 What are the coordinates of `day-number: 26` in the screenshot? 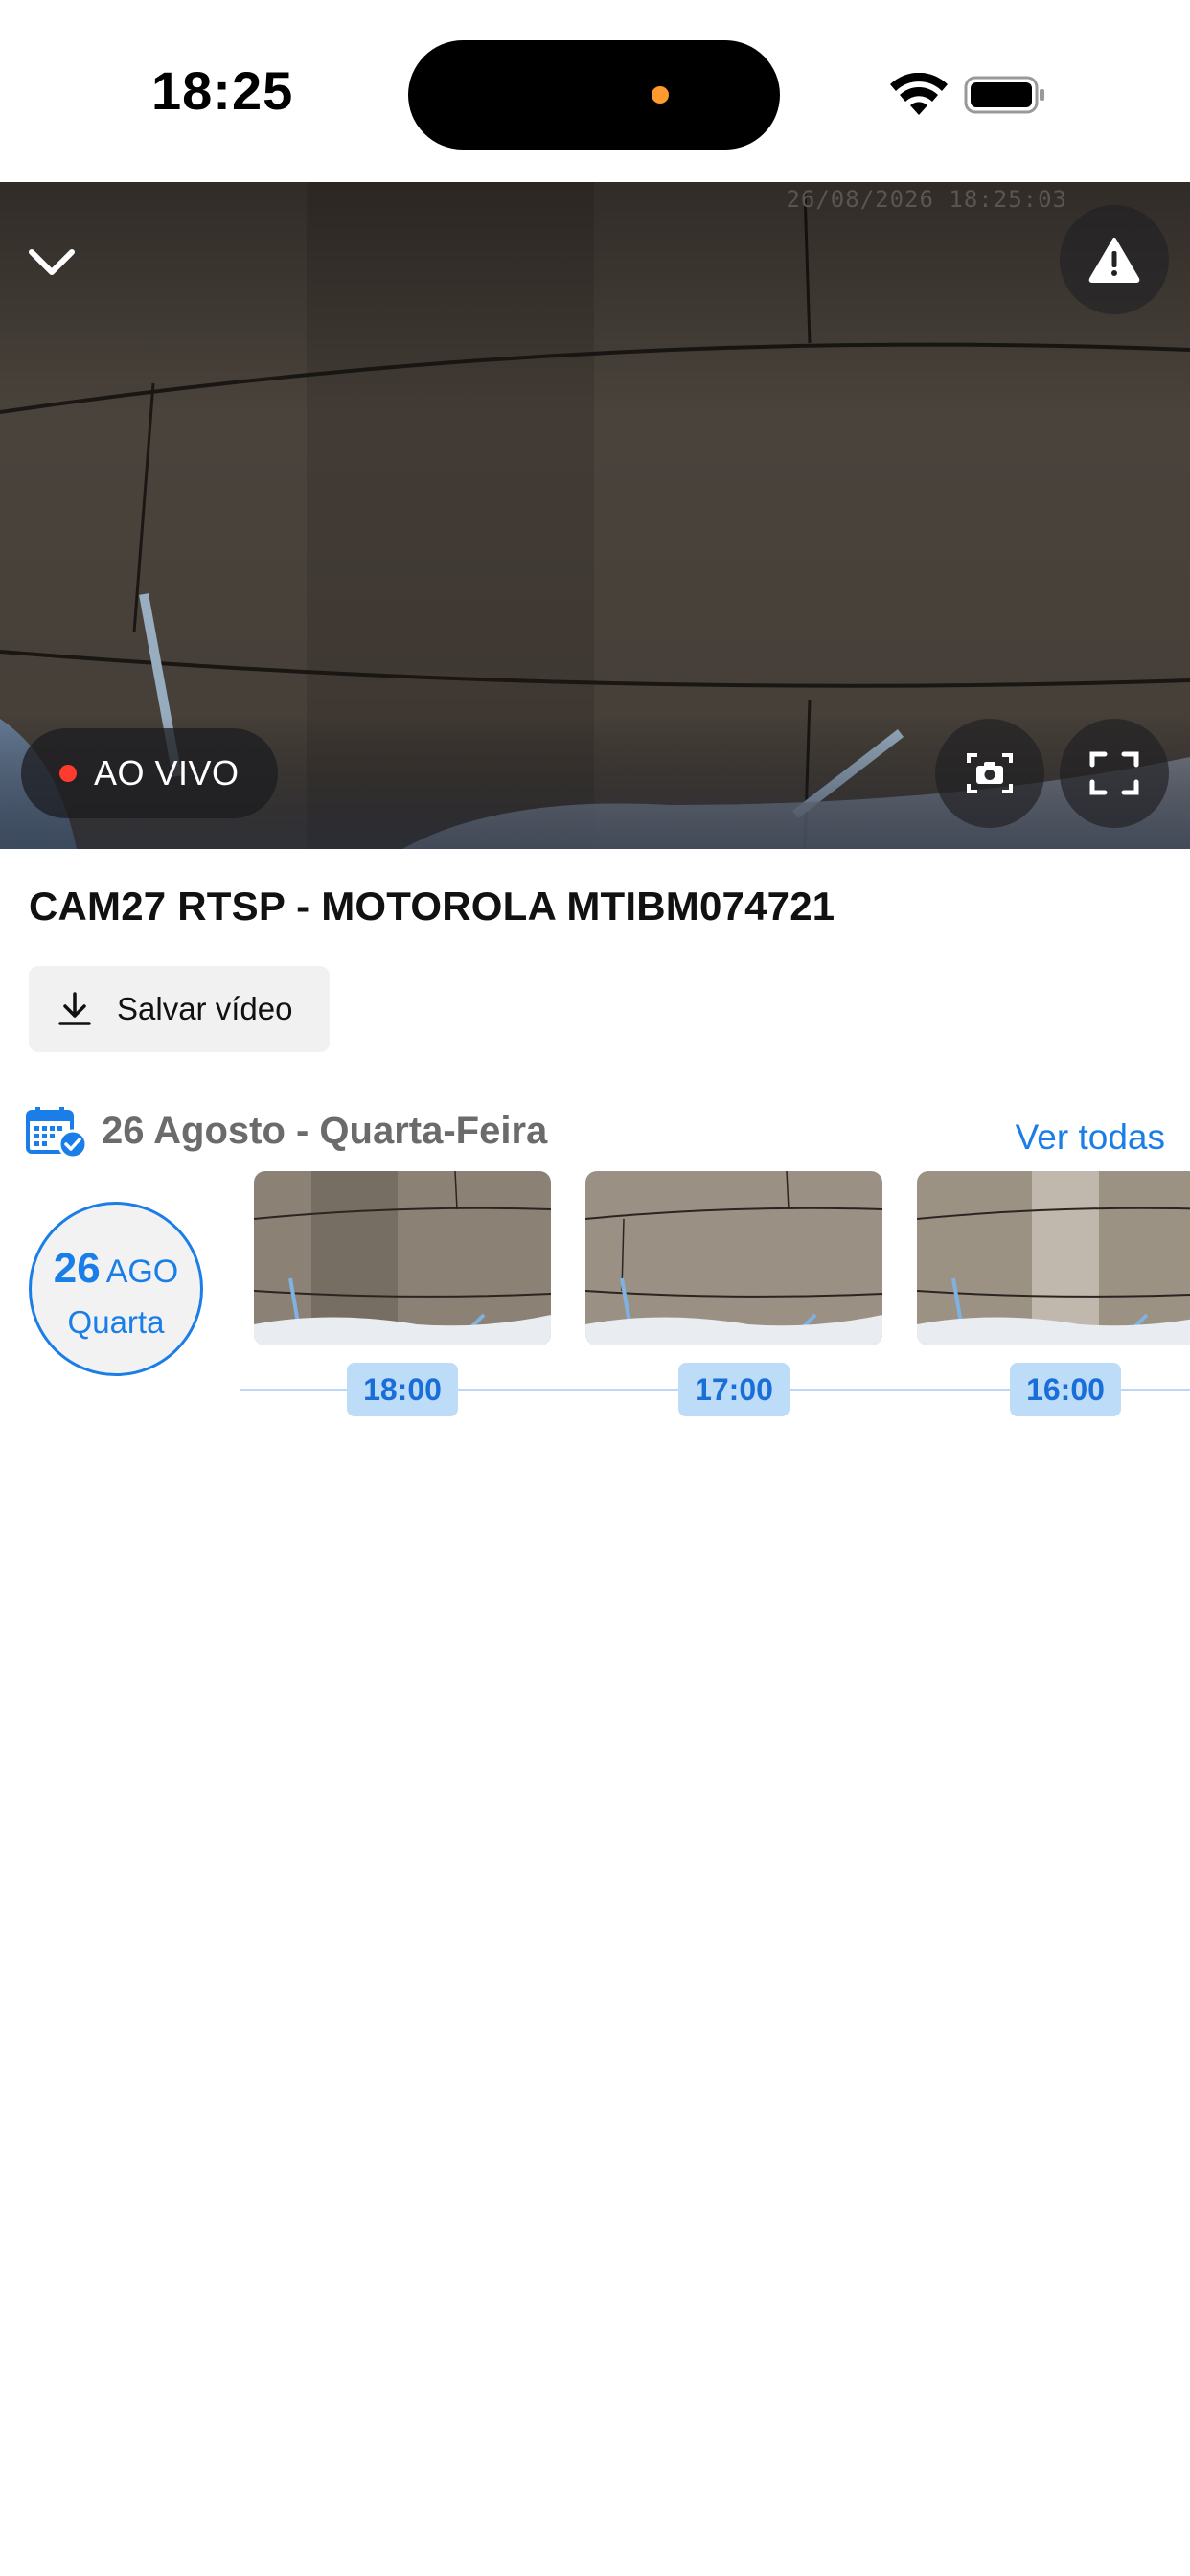 It's located at (77, 1268).